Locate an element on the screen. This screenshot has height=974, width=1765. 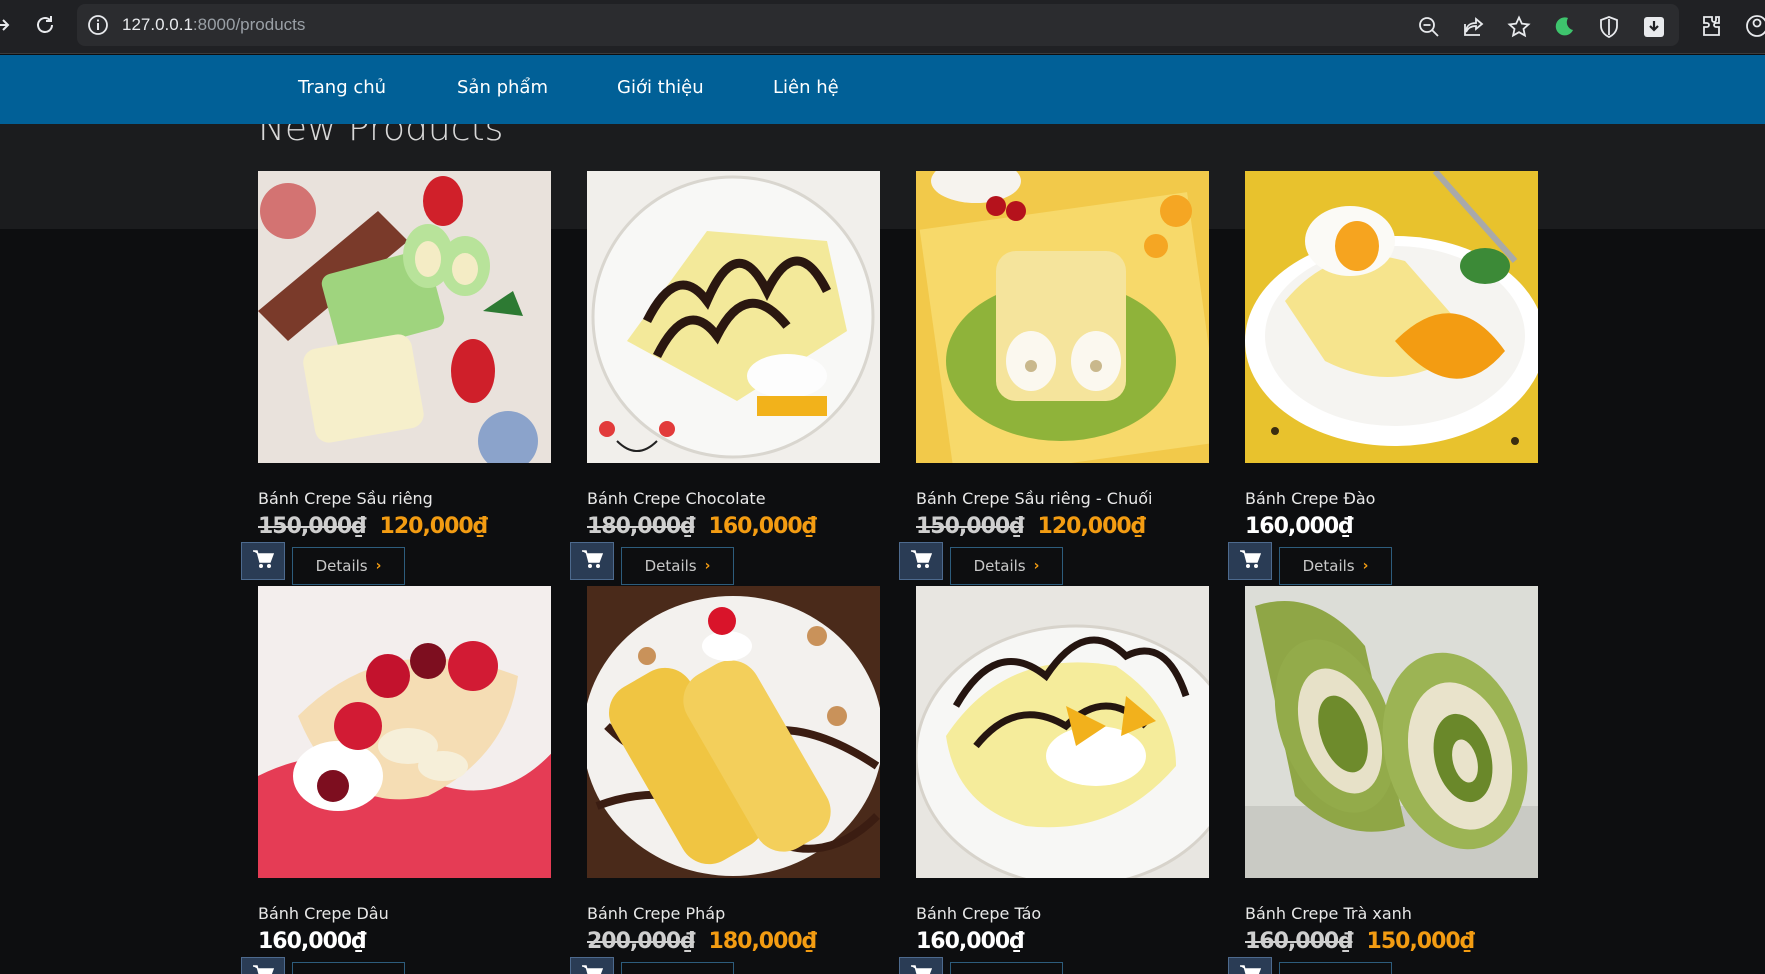
url-path: :8000/products is located at coordinates (249, 24).